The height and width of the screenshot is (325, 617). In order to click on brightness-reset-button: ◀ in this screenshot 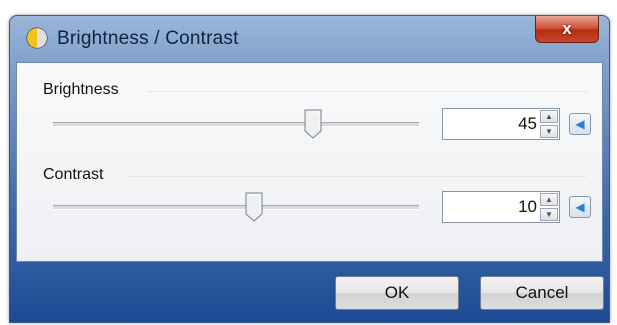, I will do `click(580, 124)`.